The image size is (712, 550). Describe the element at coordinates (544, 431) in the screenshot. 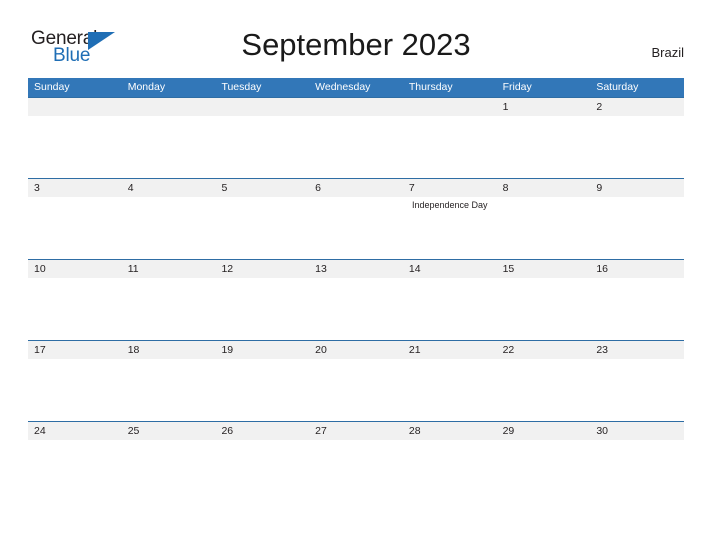

I see `day-number: 29` at that location.